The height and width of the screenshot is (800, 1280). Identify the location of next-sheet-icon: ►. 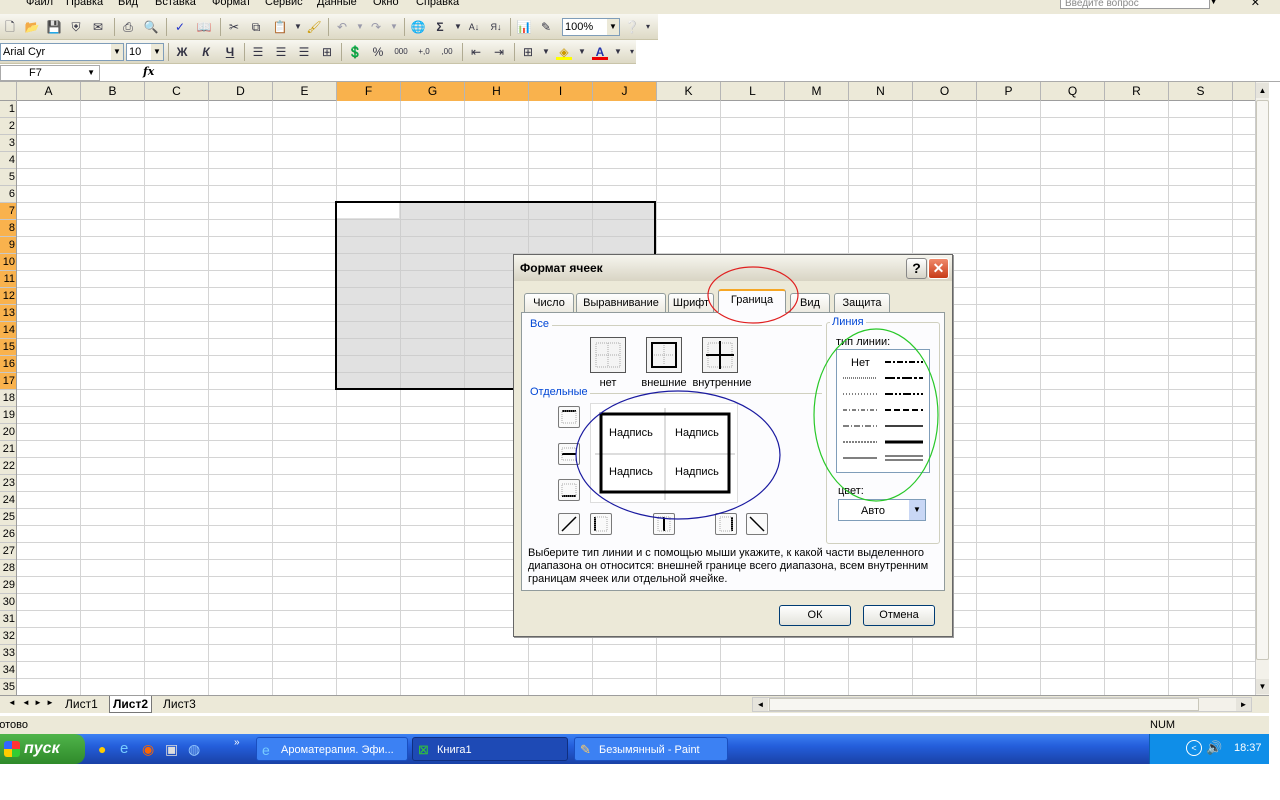
(38, 702).